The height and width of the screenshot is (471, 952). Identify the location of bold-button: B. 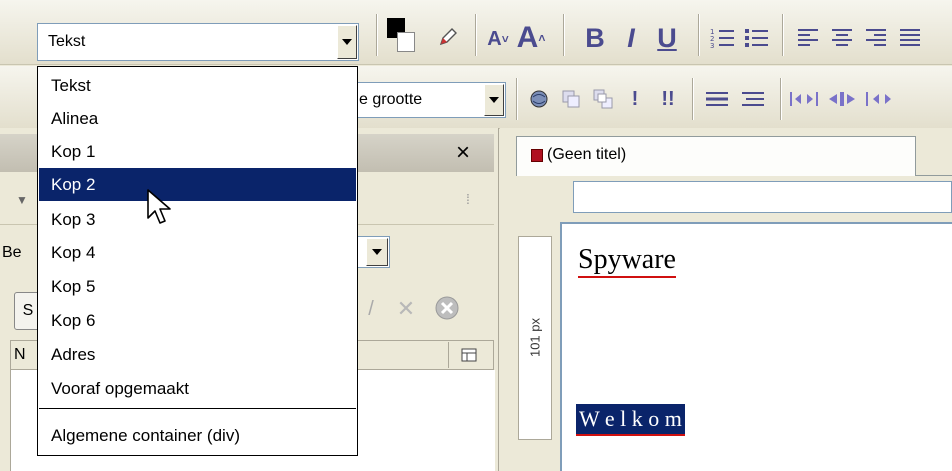
(595, 38).